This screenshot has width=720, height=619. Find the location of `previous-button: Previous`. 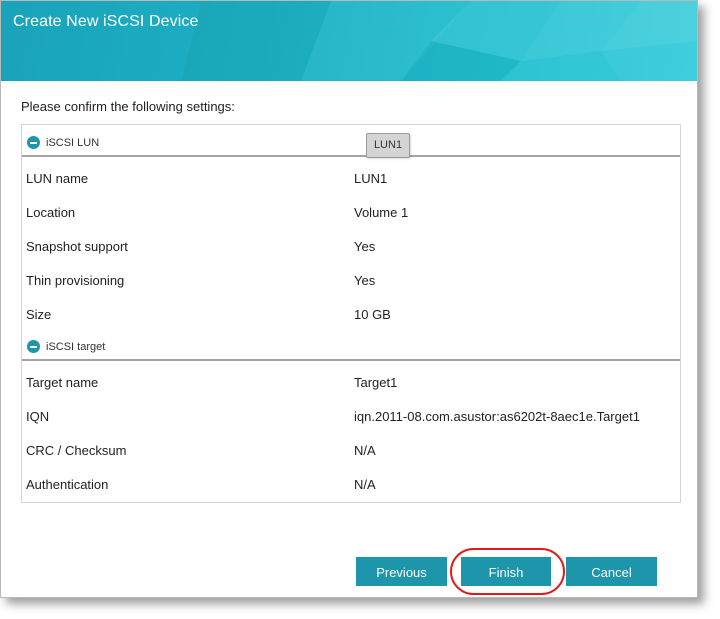

previous-button: Previous is located at coordinates (401, 571).